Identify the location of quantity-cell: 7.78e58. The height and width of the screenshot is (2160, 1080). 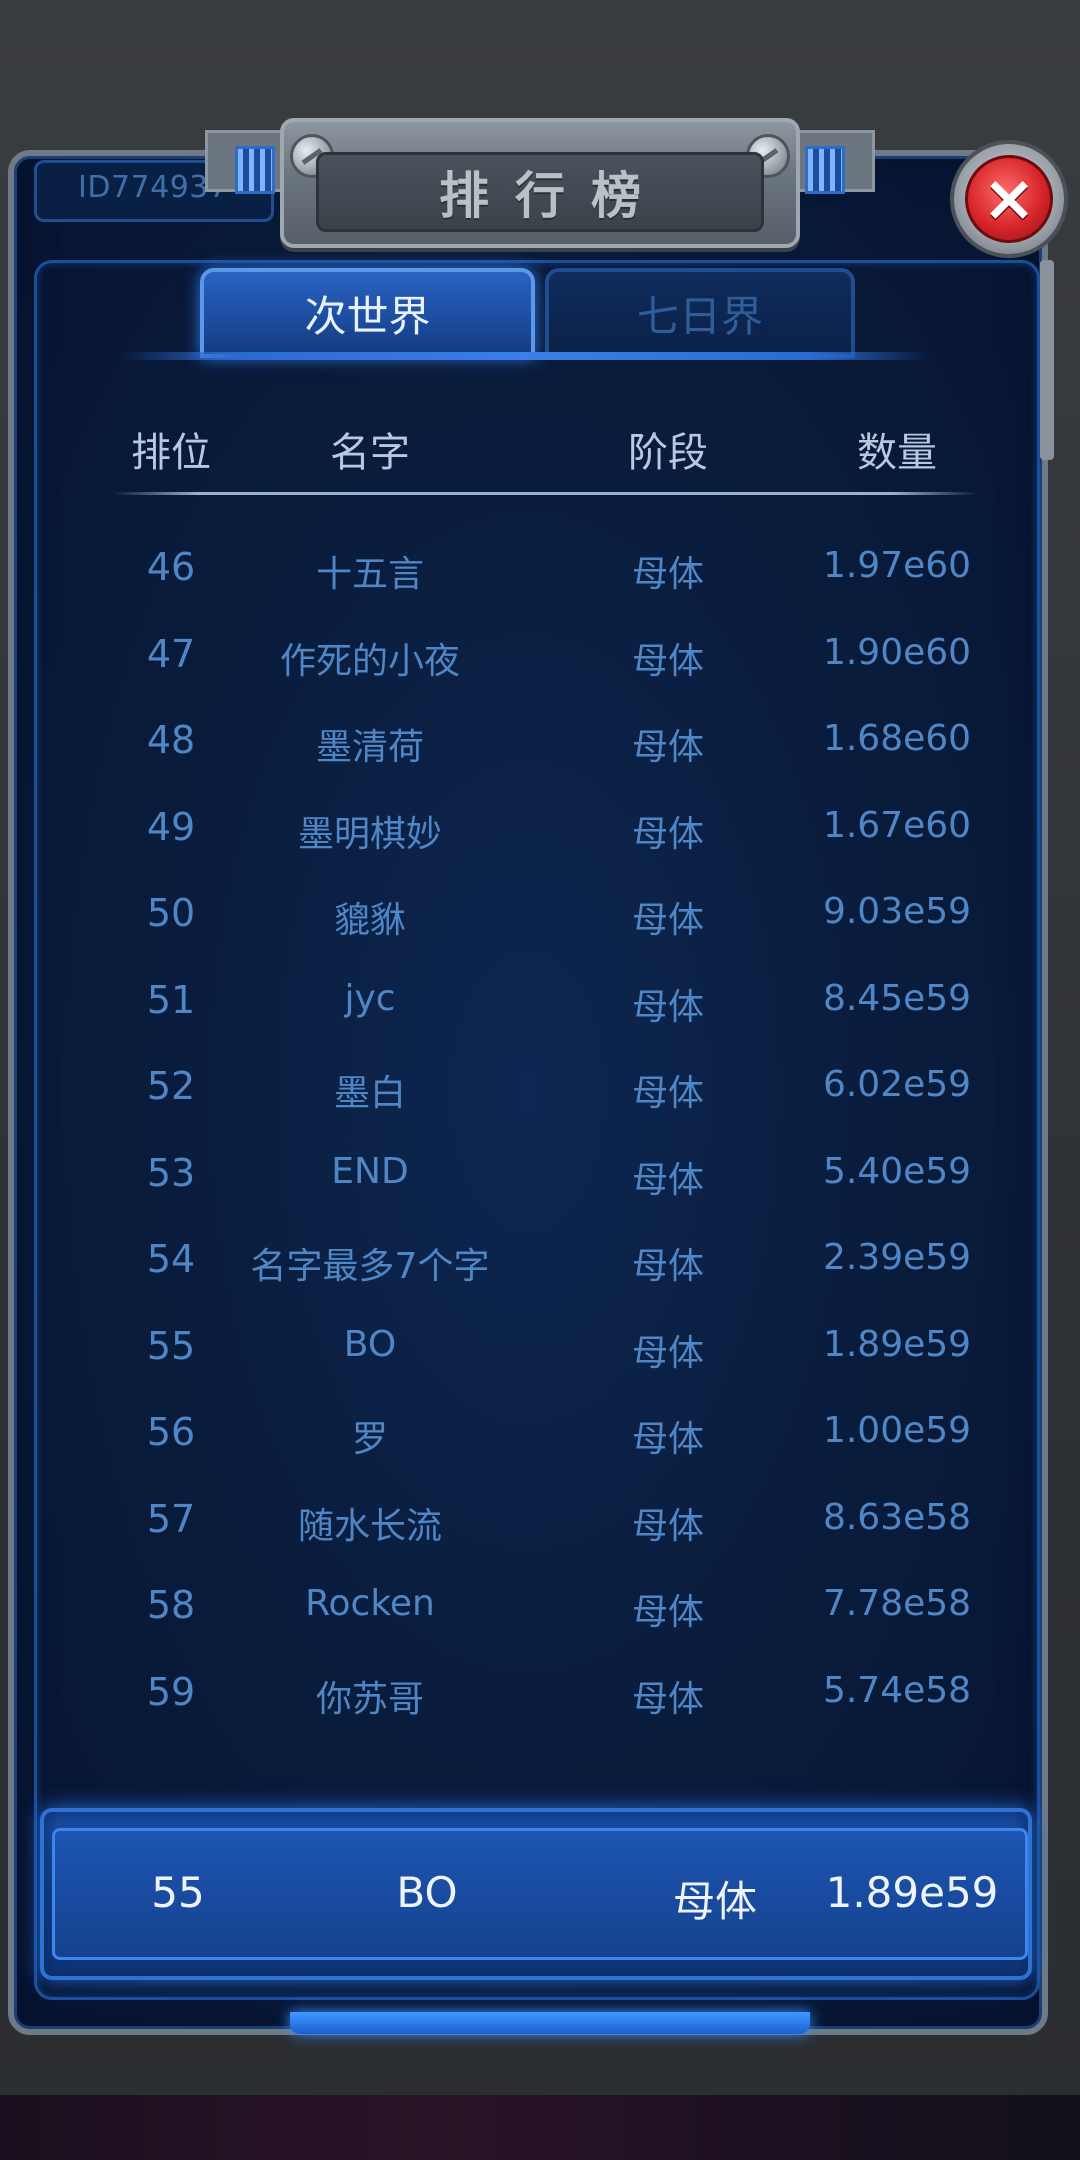
(897, 1603).